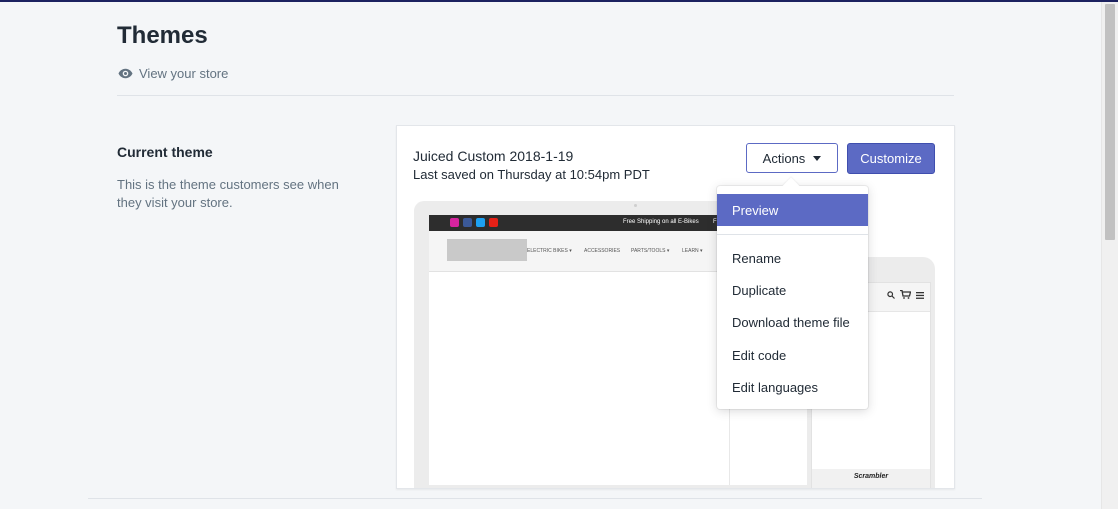 The width and height of the screenshot is (1118, 509). What do you see at coordinates (891, 158) in the screenshot?
I see `customize-button: Customize` at bounding box center [891, 158].